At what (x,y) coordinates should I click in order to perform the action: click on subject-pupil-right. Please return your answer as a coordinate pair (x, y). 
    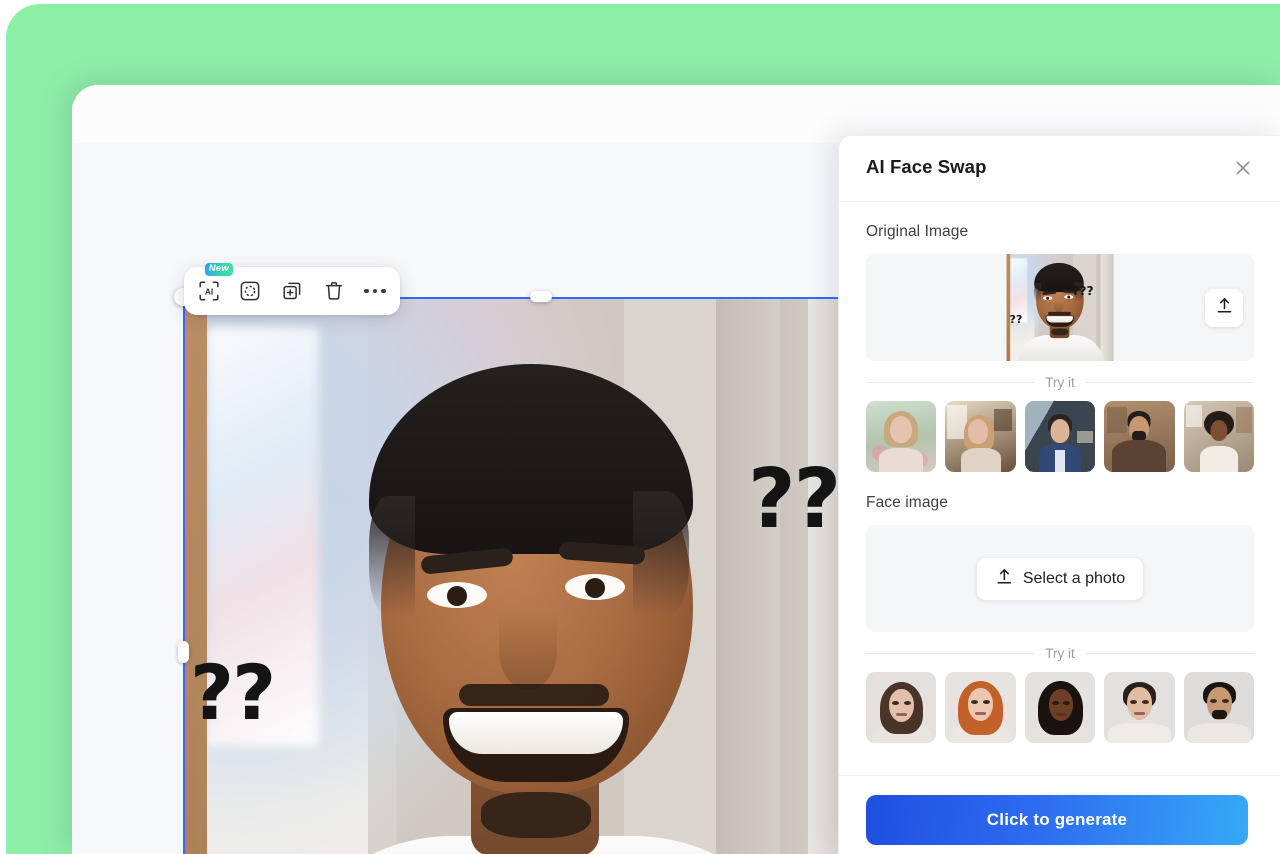
    Looking at the image, I should click on (595, 588).